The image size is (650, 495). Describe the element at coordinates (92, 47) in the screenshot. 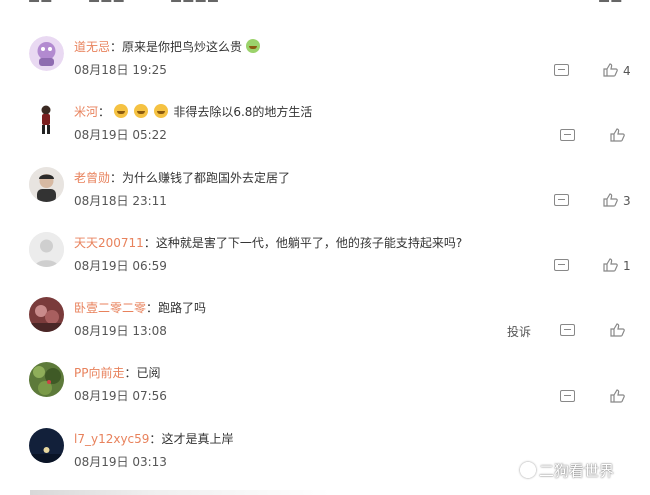

I see `username: 道无忌` at that location.